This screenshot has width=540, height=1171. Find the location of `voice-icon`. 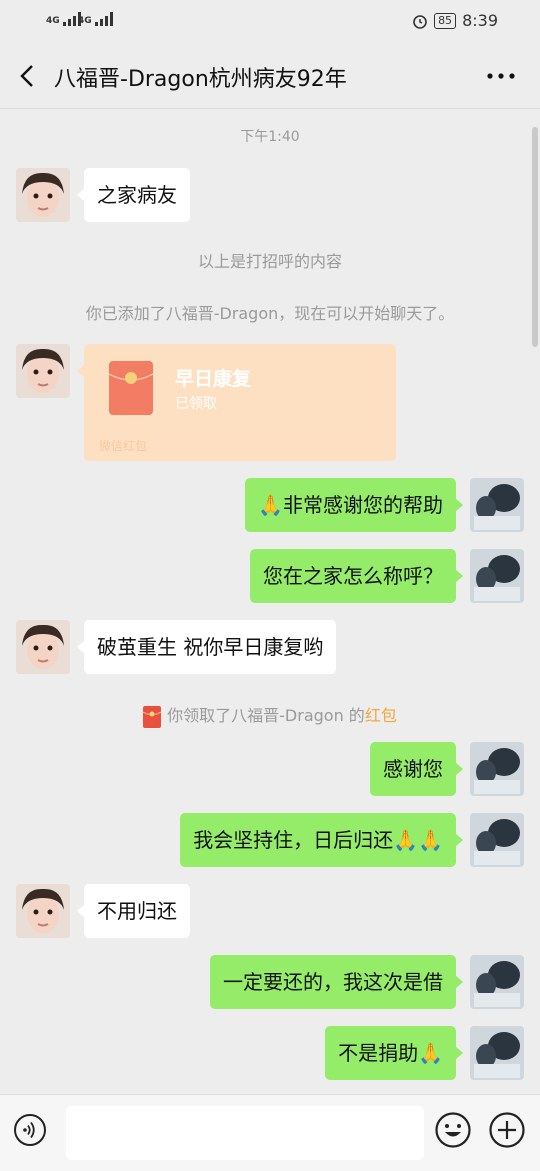

voice-icon is located at coordinates (29, 1130).